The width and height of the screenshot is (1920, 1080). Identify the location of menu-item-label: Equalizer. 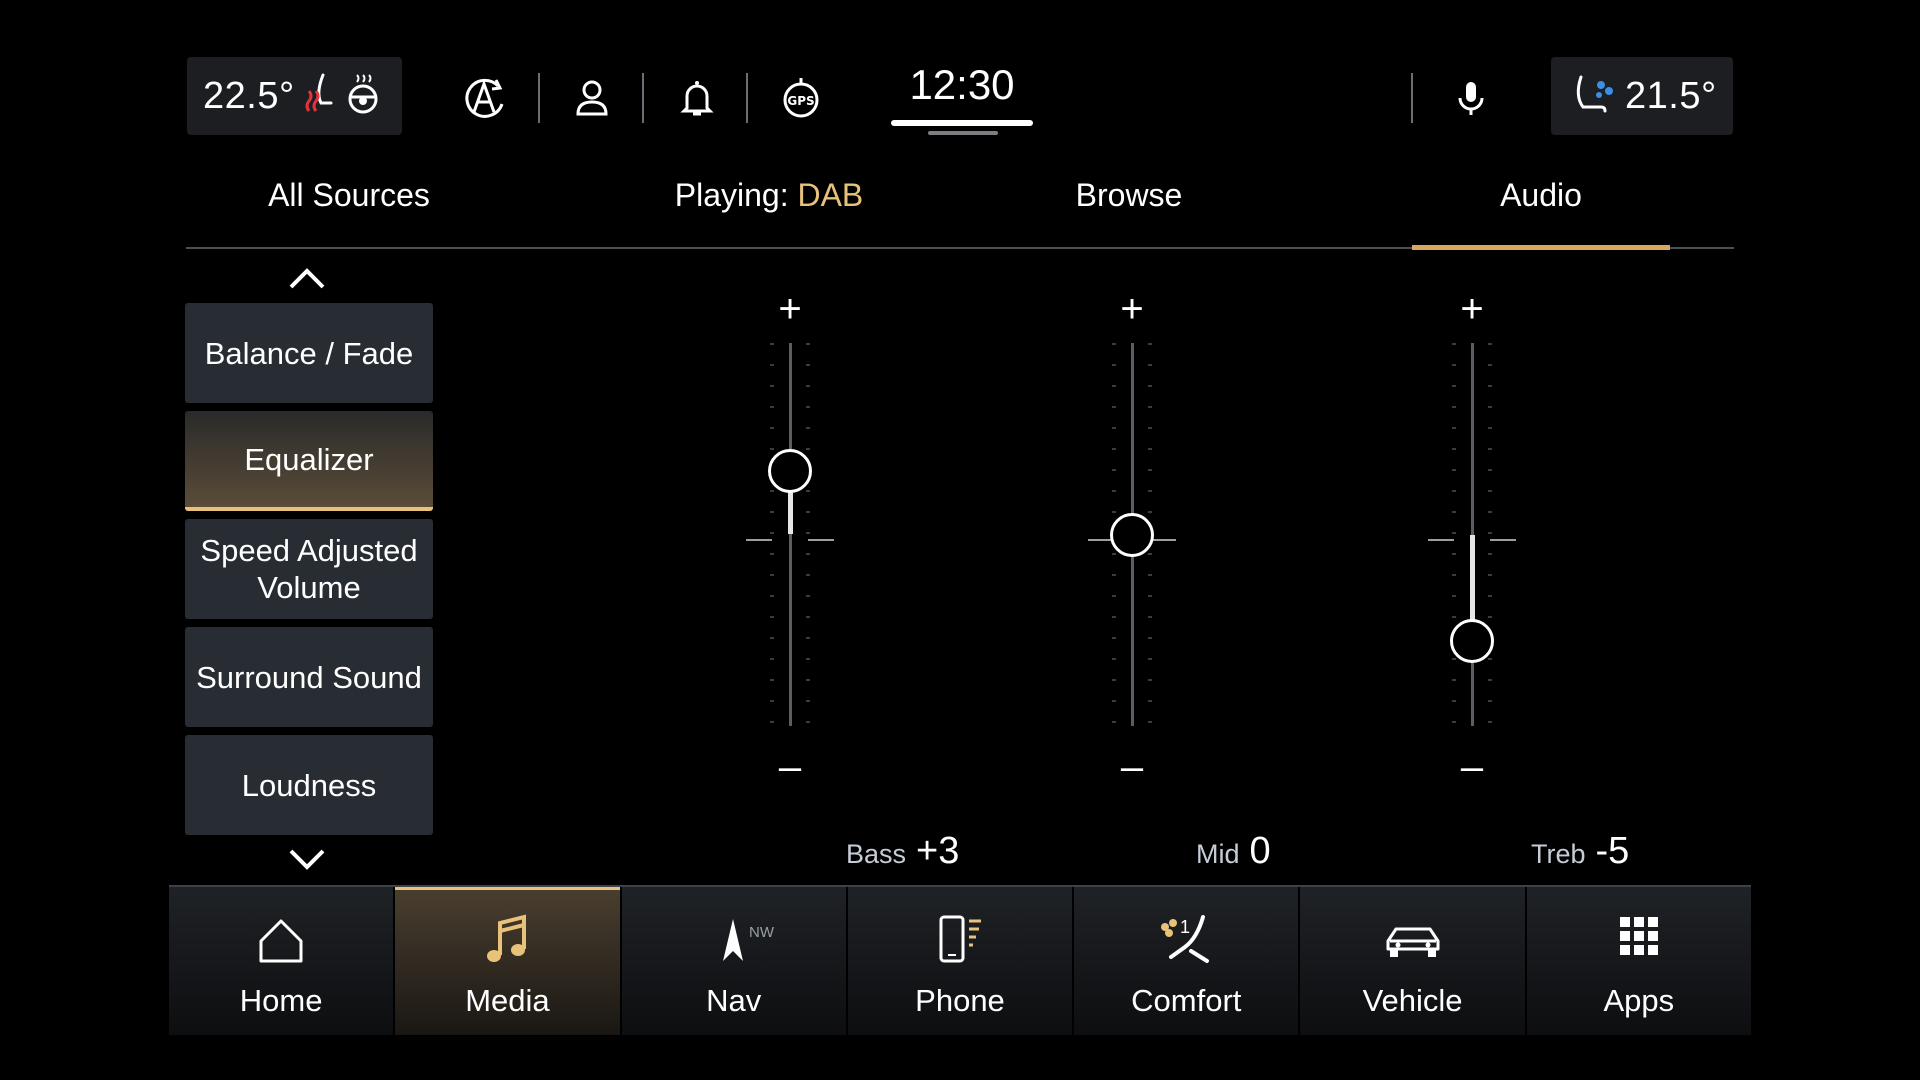
(309, 459).